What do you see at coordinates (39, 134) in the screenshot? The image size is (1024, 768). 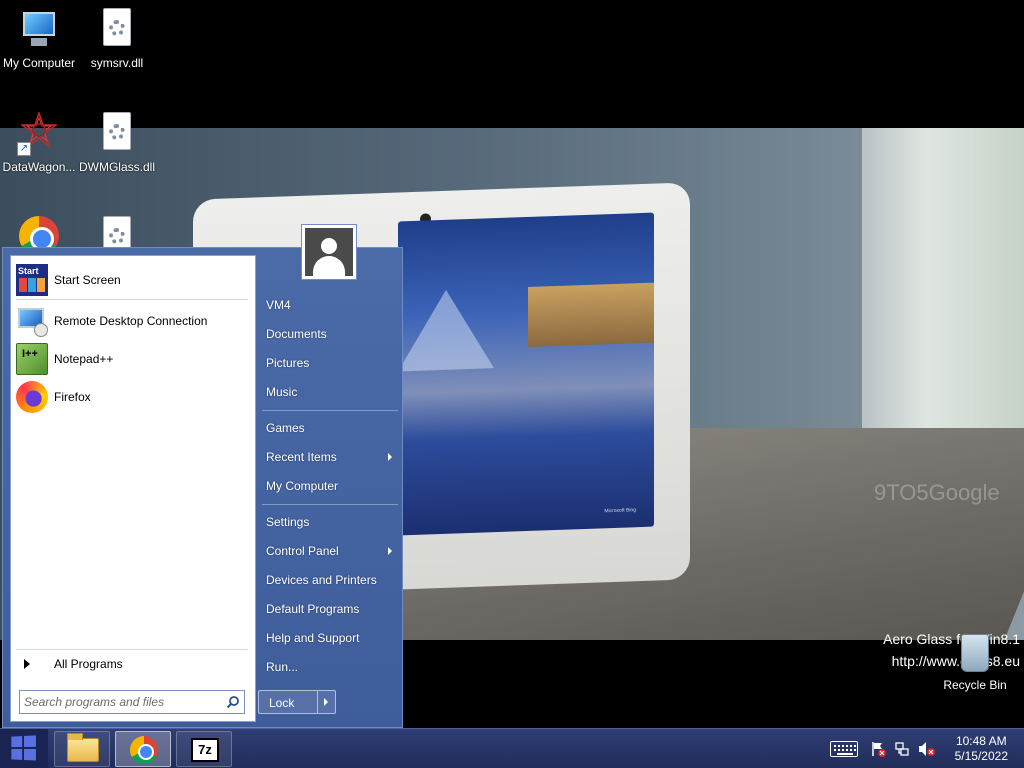 I see `datawagon-shortcut-icon: ↗` at bounding box center [39, 134].